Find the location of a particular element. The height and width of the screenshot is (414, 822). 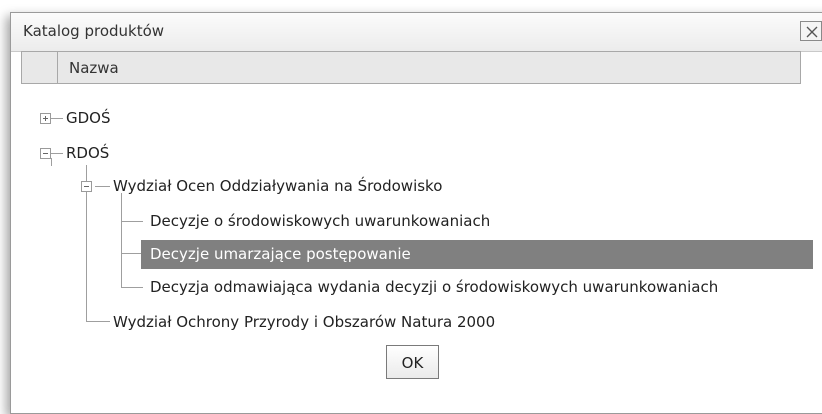

tree-node-gdos: GDOŚ is located at coordinates (88, 118).